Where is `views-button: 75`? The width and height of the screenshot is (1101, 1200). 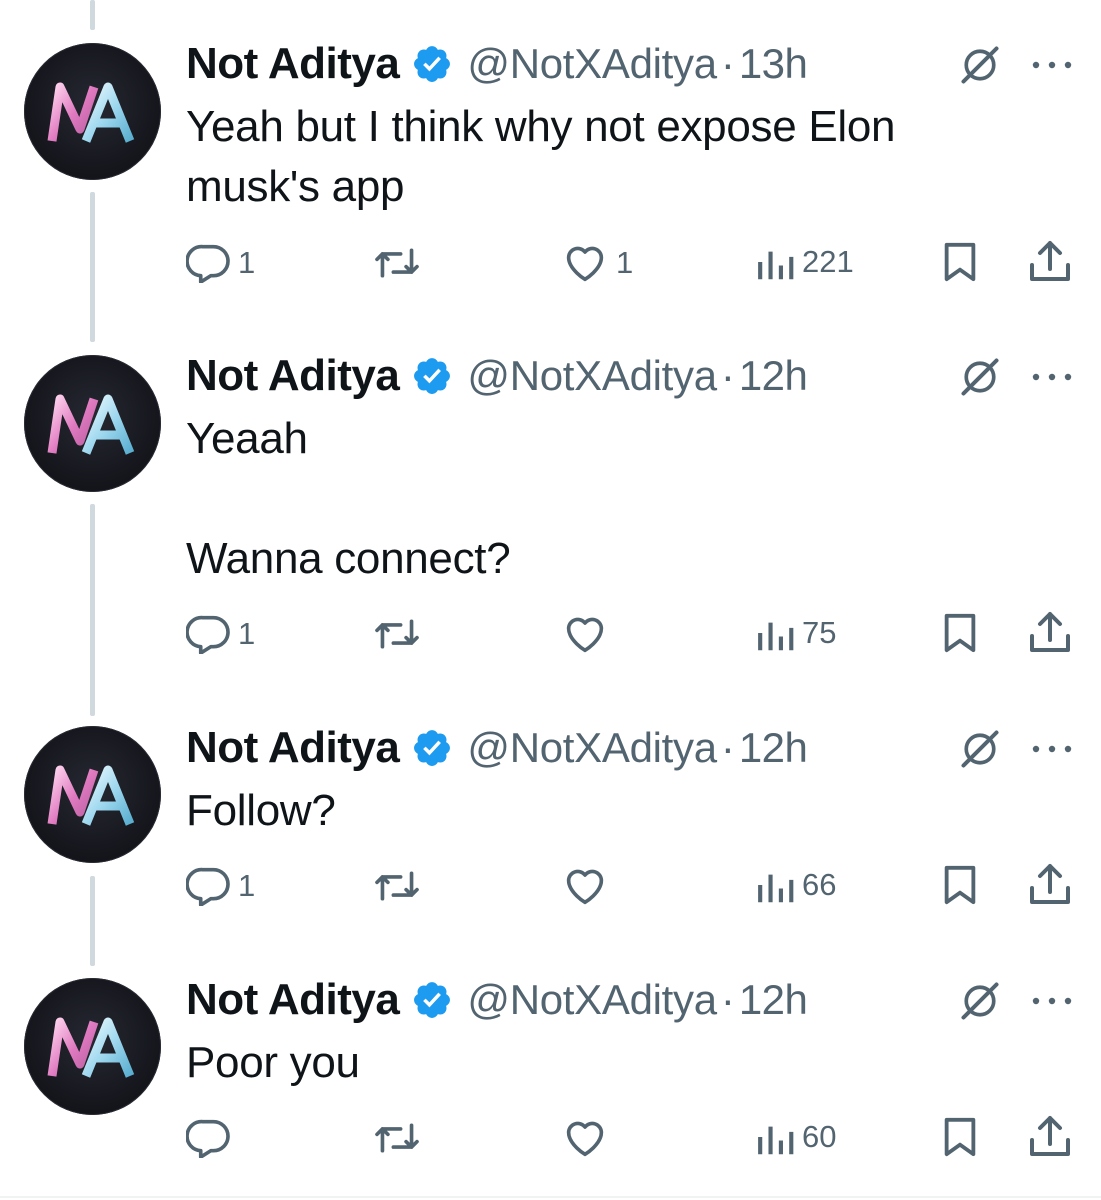 views-button: 75 is located at coordinates (795, 633).